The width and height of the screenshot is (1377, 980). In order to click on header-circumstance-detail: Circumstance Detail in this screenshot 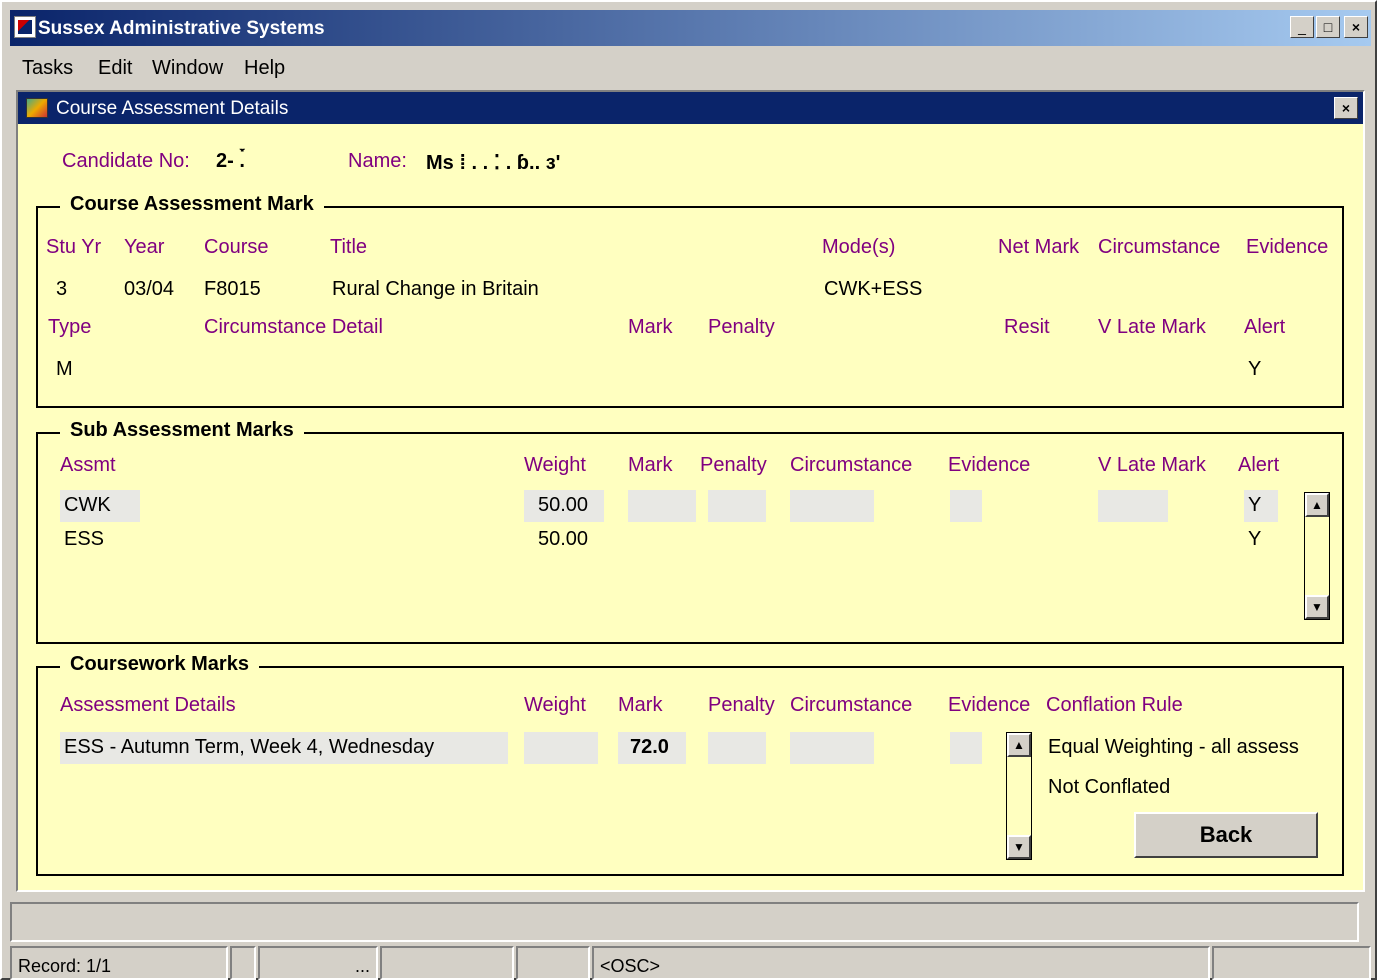, I will do `click(293, 327)`.